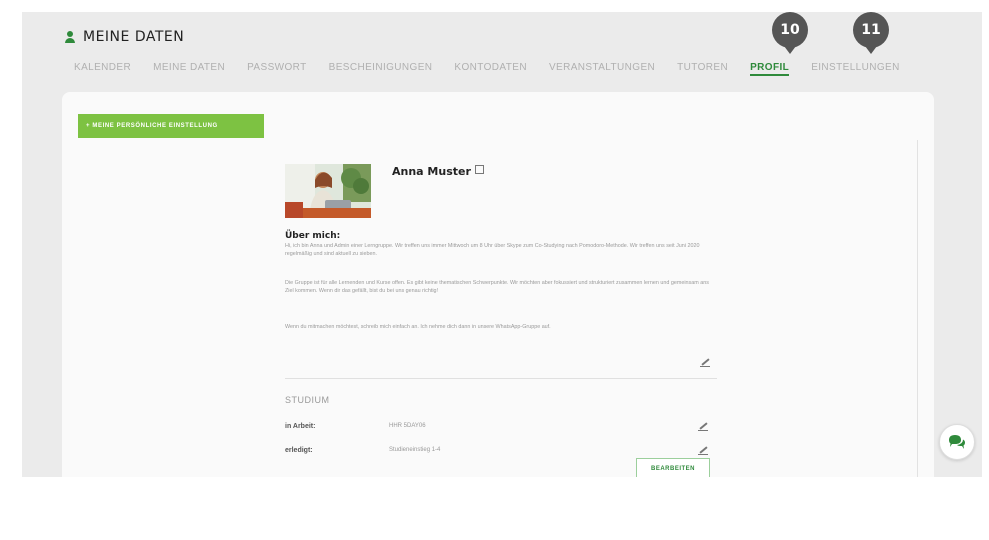  I want to click on in-arbeit-value: HHR 5DAY06, so click(407, 426).